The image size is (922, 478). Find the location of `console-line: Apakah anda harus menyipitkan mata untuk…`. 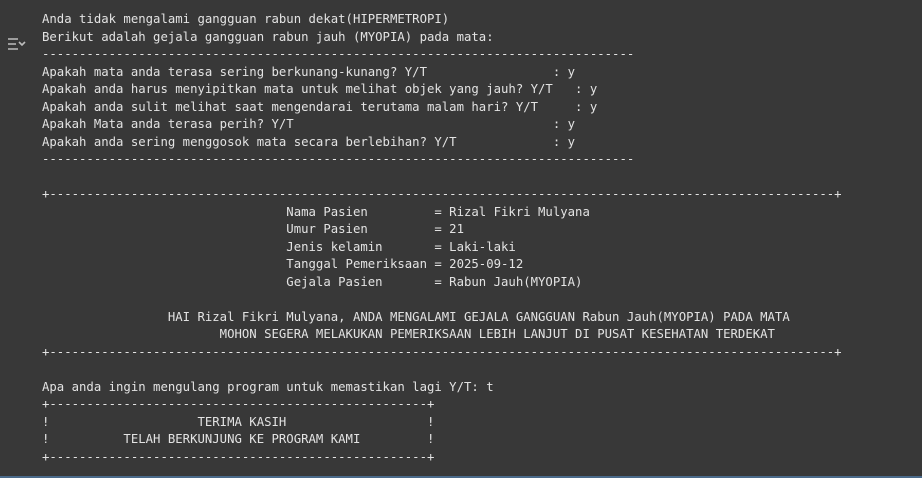

console-line: Apakah anda harus menyipitkan mata untuk… is located at coordinates (320, 89).